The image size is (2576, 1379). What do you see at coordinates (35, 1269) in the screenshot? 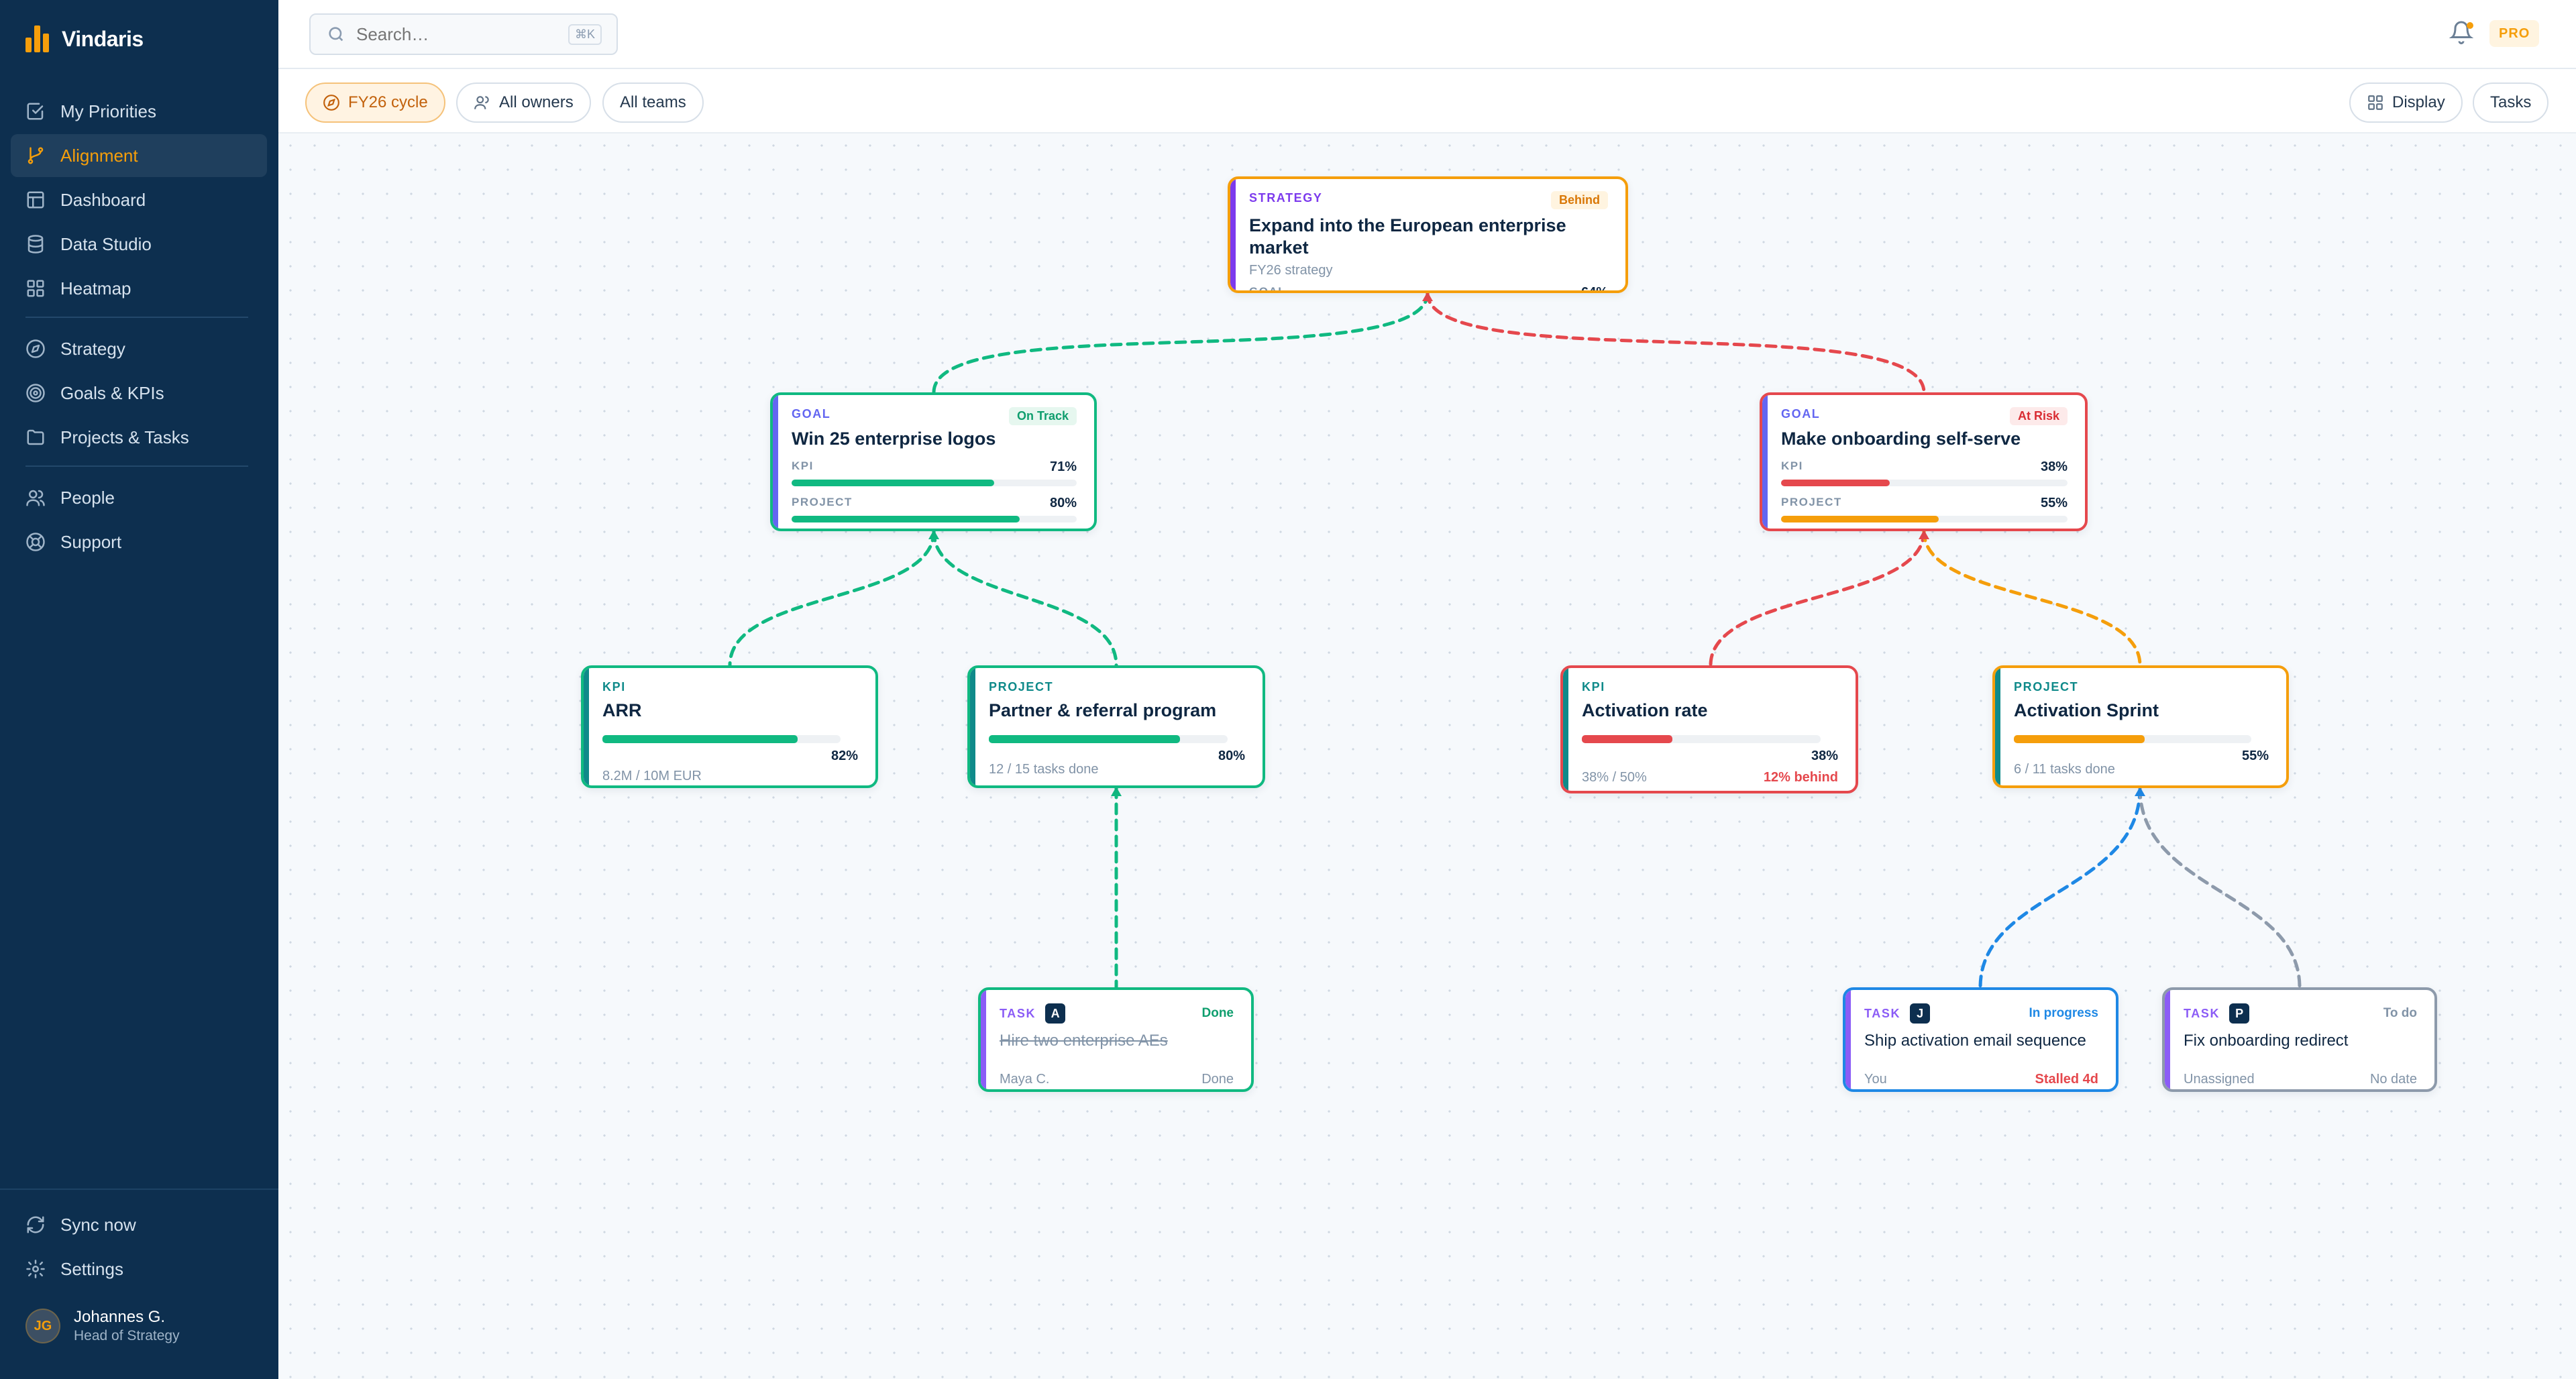
I see `gear-icon` at bounding box center [35, 1269].